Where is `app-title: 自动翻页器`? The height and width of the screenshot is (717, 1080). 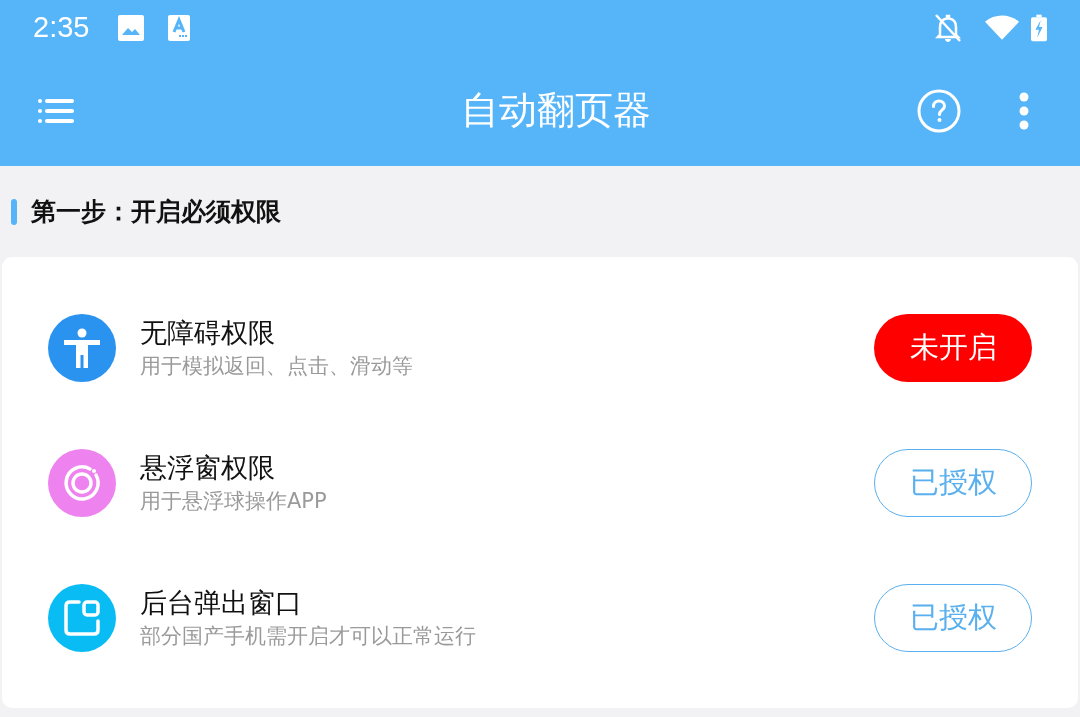 app-title: 自动翻页器 is located at coordinates (555, 110).